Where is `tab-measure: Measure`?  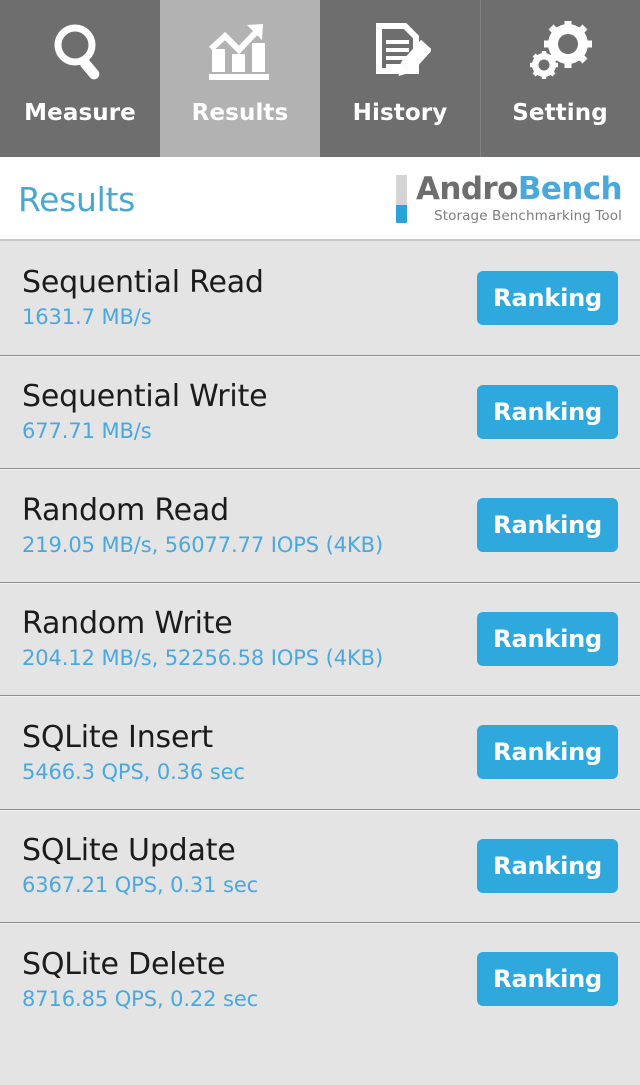 tab-measure: Measure is located at coordinates (80, 78).